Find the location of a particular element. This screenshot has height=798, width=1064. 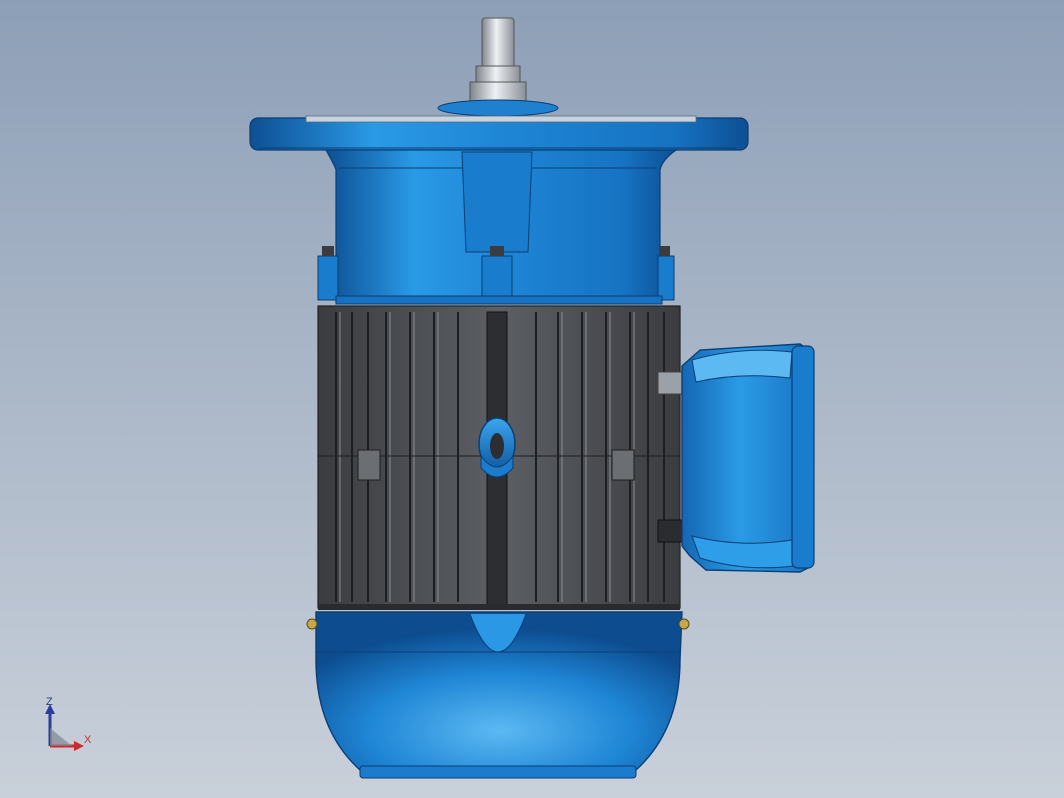

fan-cover is located at coordinates (498, 695).